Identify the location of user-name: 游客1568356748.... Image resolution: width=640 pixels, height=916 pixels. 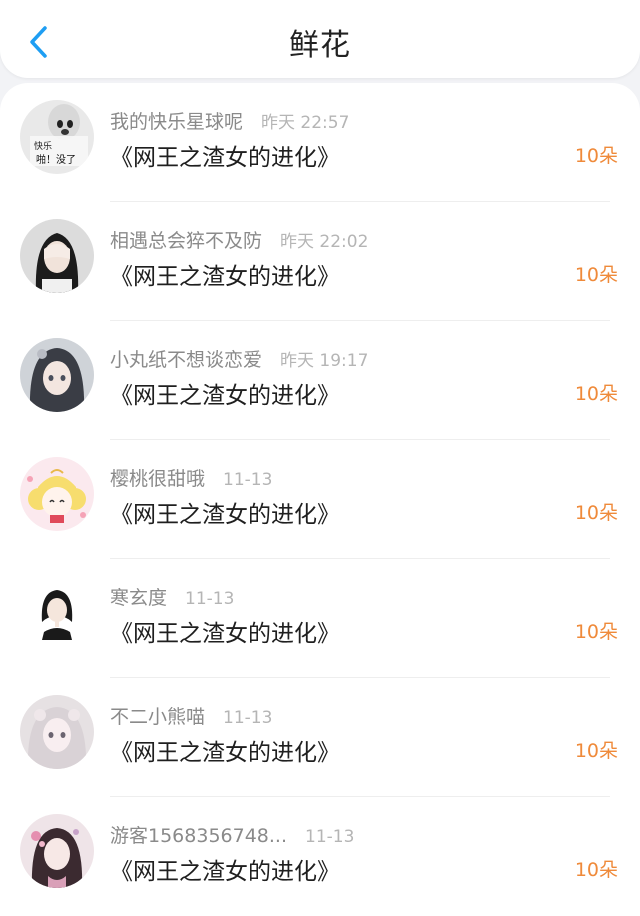
(199, 836).